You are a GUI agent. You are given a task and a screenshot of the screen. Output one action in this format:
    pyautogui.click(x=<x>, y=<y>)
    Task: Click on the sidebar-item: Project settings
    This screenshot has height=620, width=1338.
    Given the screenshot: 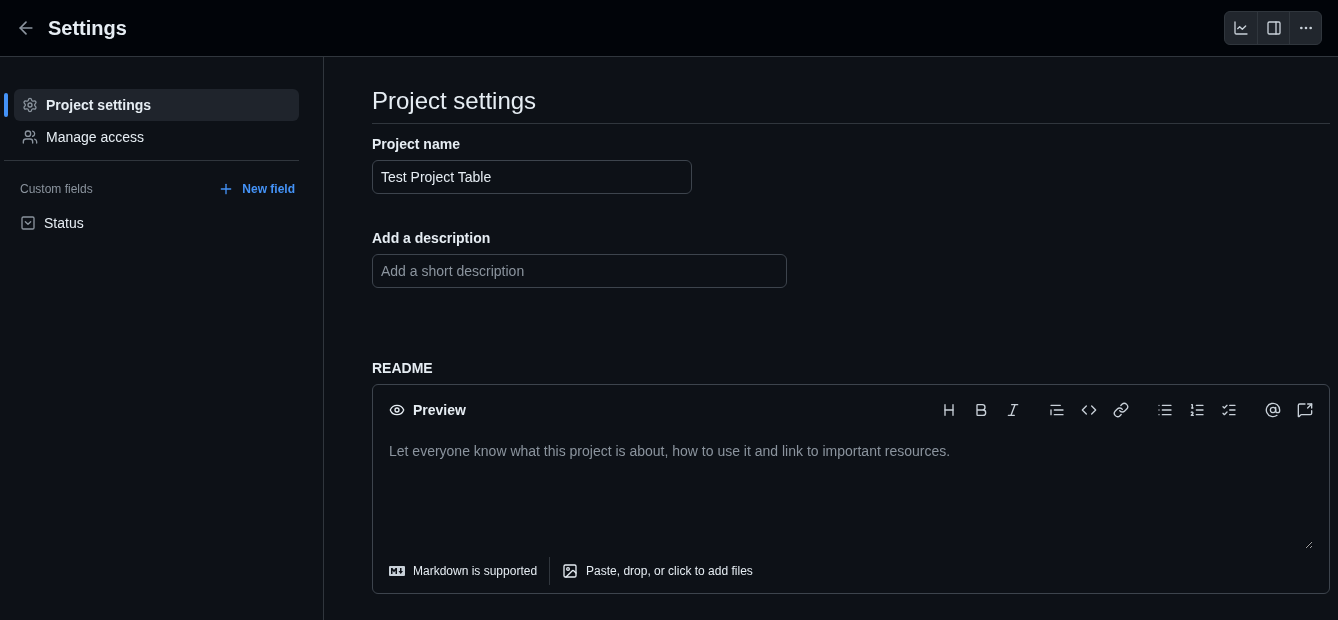 What is the action you would take?
    pyautogui.click(x=156, y=105)
    